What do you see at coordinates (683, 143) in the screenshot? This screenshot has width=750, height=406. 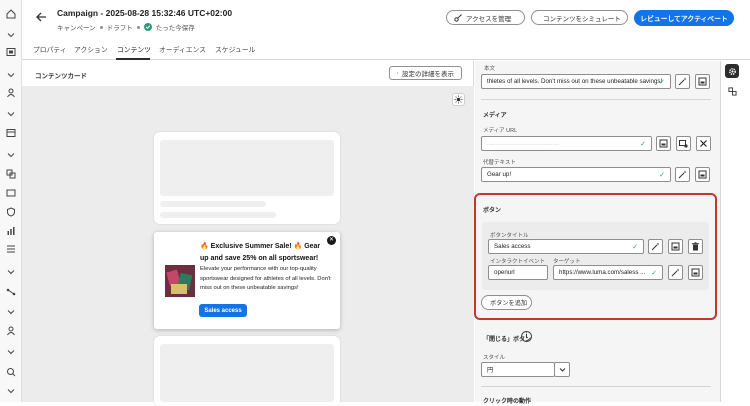 I see `image-settings-button` at bounding box center [683, 143].